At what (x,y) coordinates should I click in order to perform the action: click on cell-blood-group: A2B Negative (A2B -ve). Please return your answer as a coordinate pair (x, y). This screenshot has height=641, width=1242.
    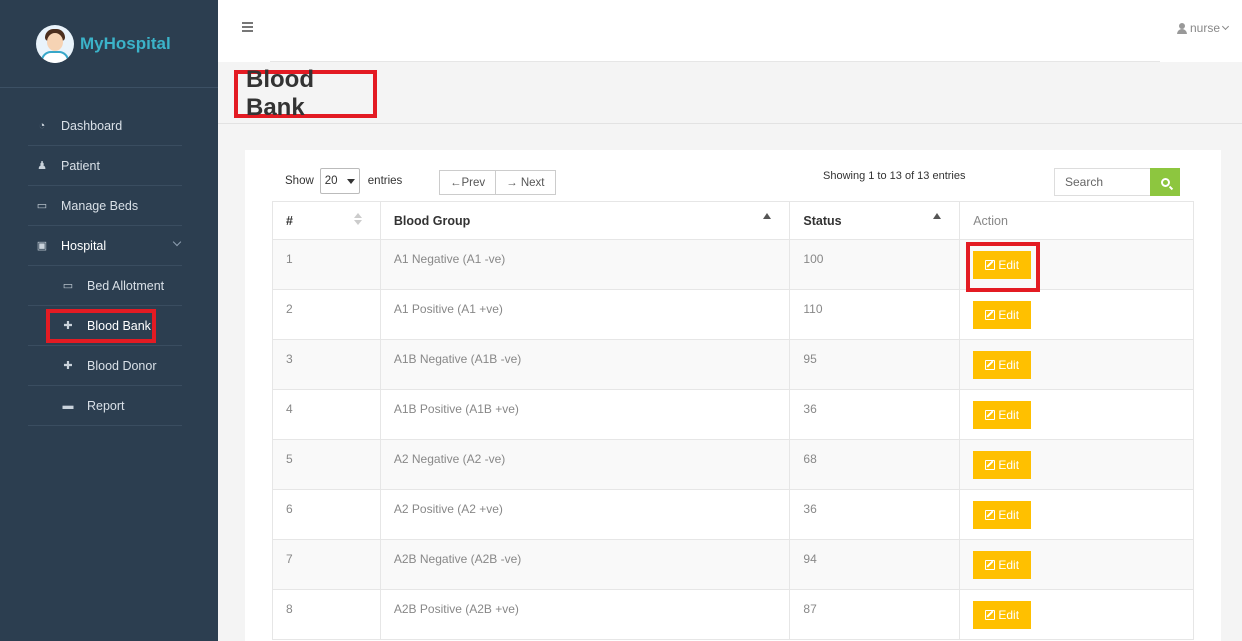
    Looking at the image, I should click on (585, 564).